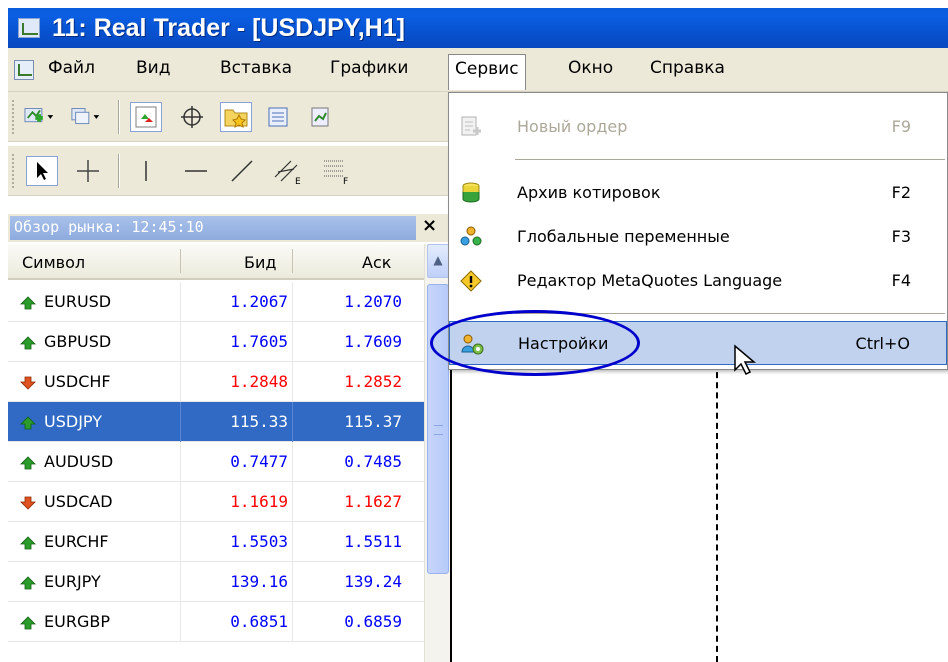 Image resolution: width=948 pixels, height=662 pixels. What do you see at coordinates (42, 171) in the screenshot?
I see `cursor-icon` at bounding box center [42, 171].